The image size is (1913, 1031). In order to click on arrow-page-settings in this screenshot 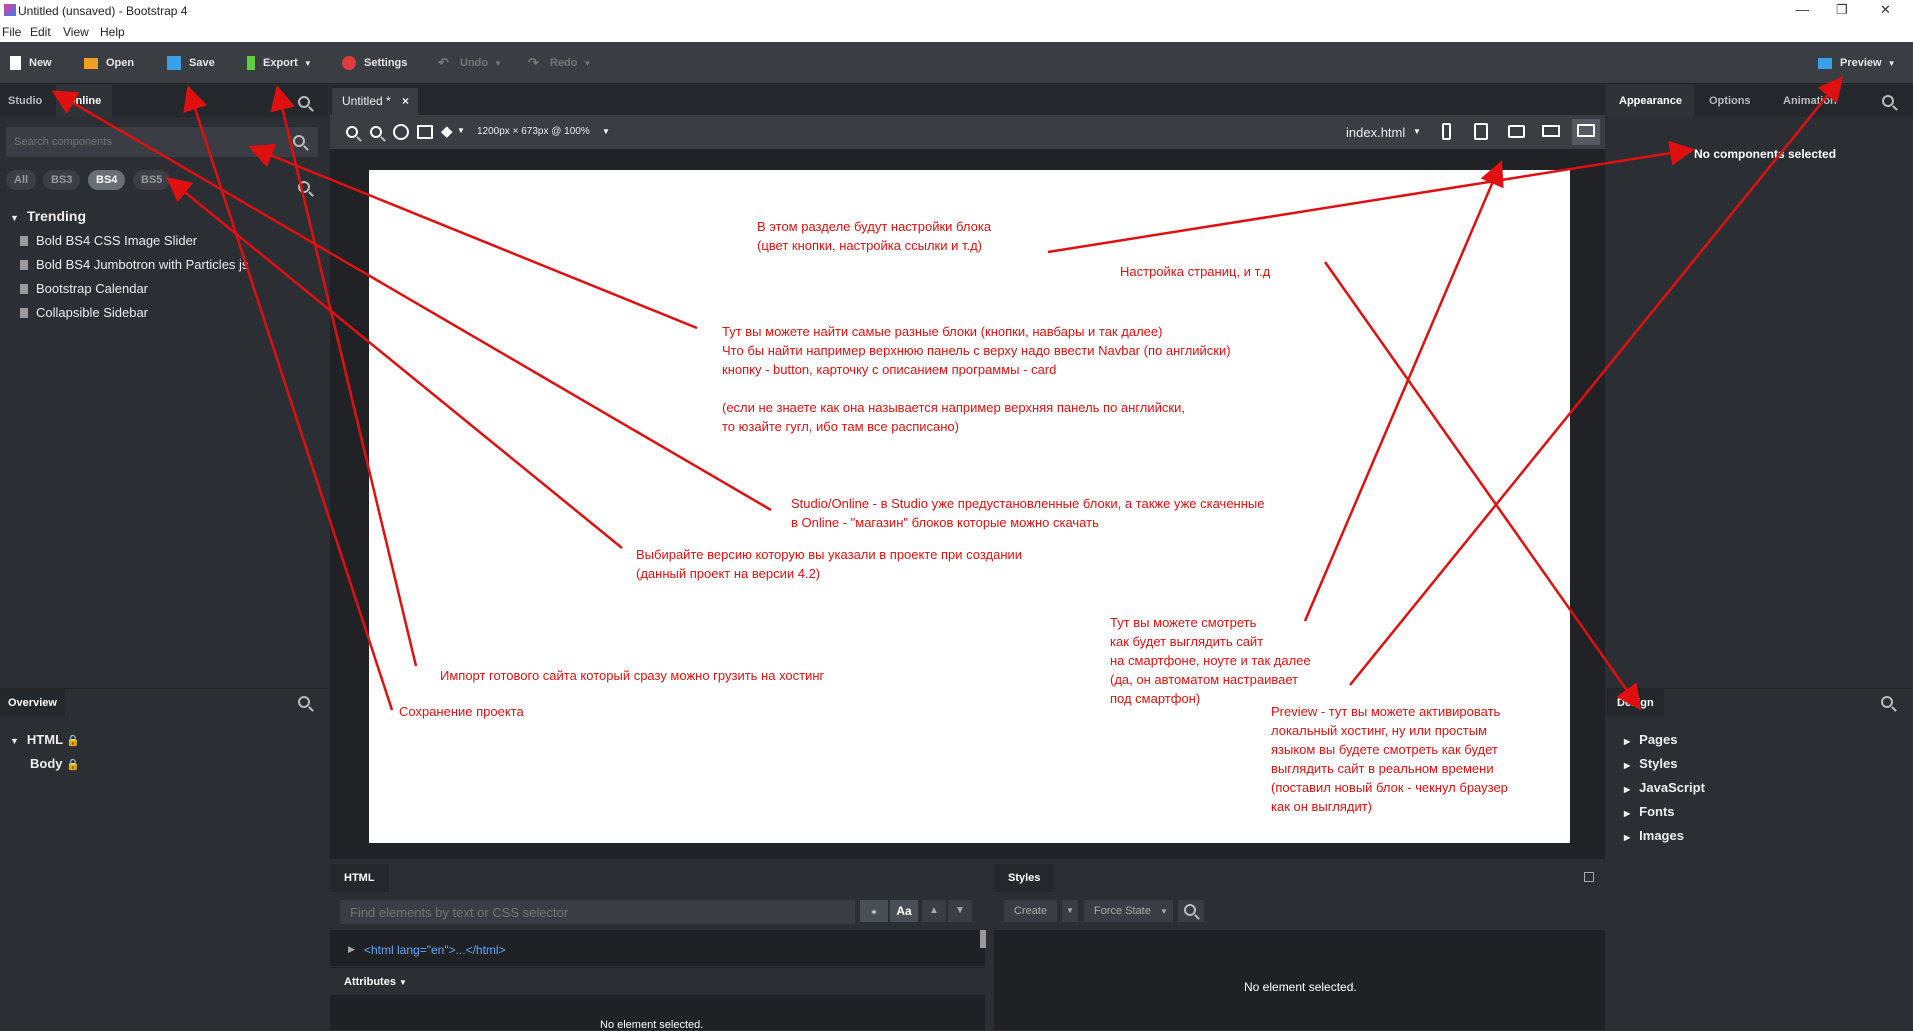, I will do `click(1482, 486)`.